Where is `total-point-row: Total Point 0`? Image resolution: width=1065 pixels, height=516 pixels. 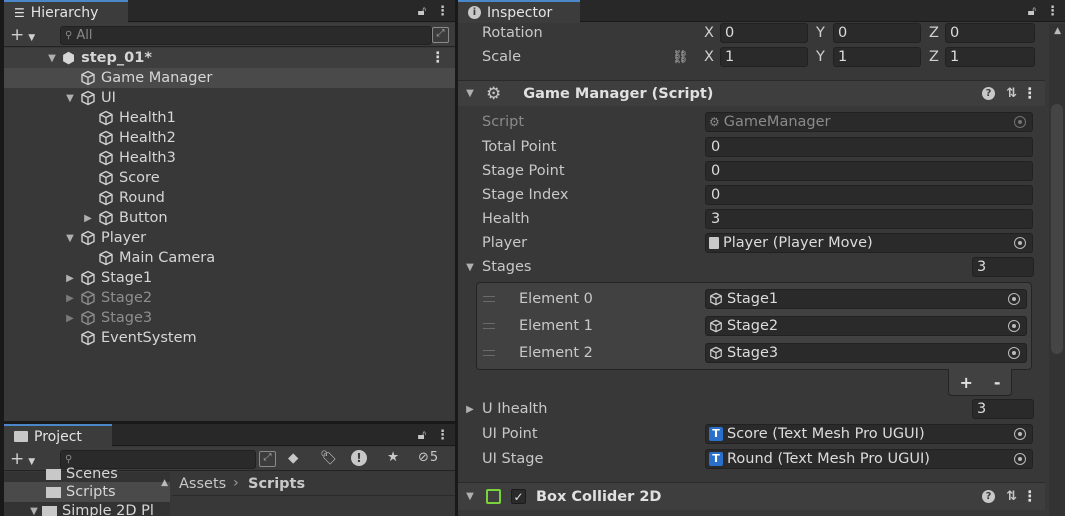
total-point-row: Total Point 0 is located at coordinates (761, 147).